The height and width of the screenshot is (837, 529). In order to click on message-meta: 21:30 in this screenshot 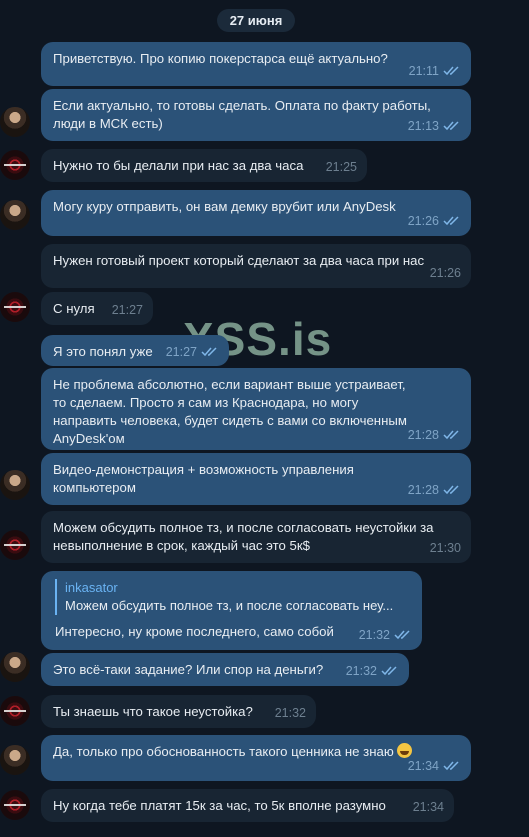, I will do `click(445, 548)`.